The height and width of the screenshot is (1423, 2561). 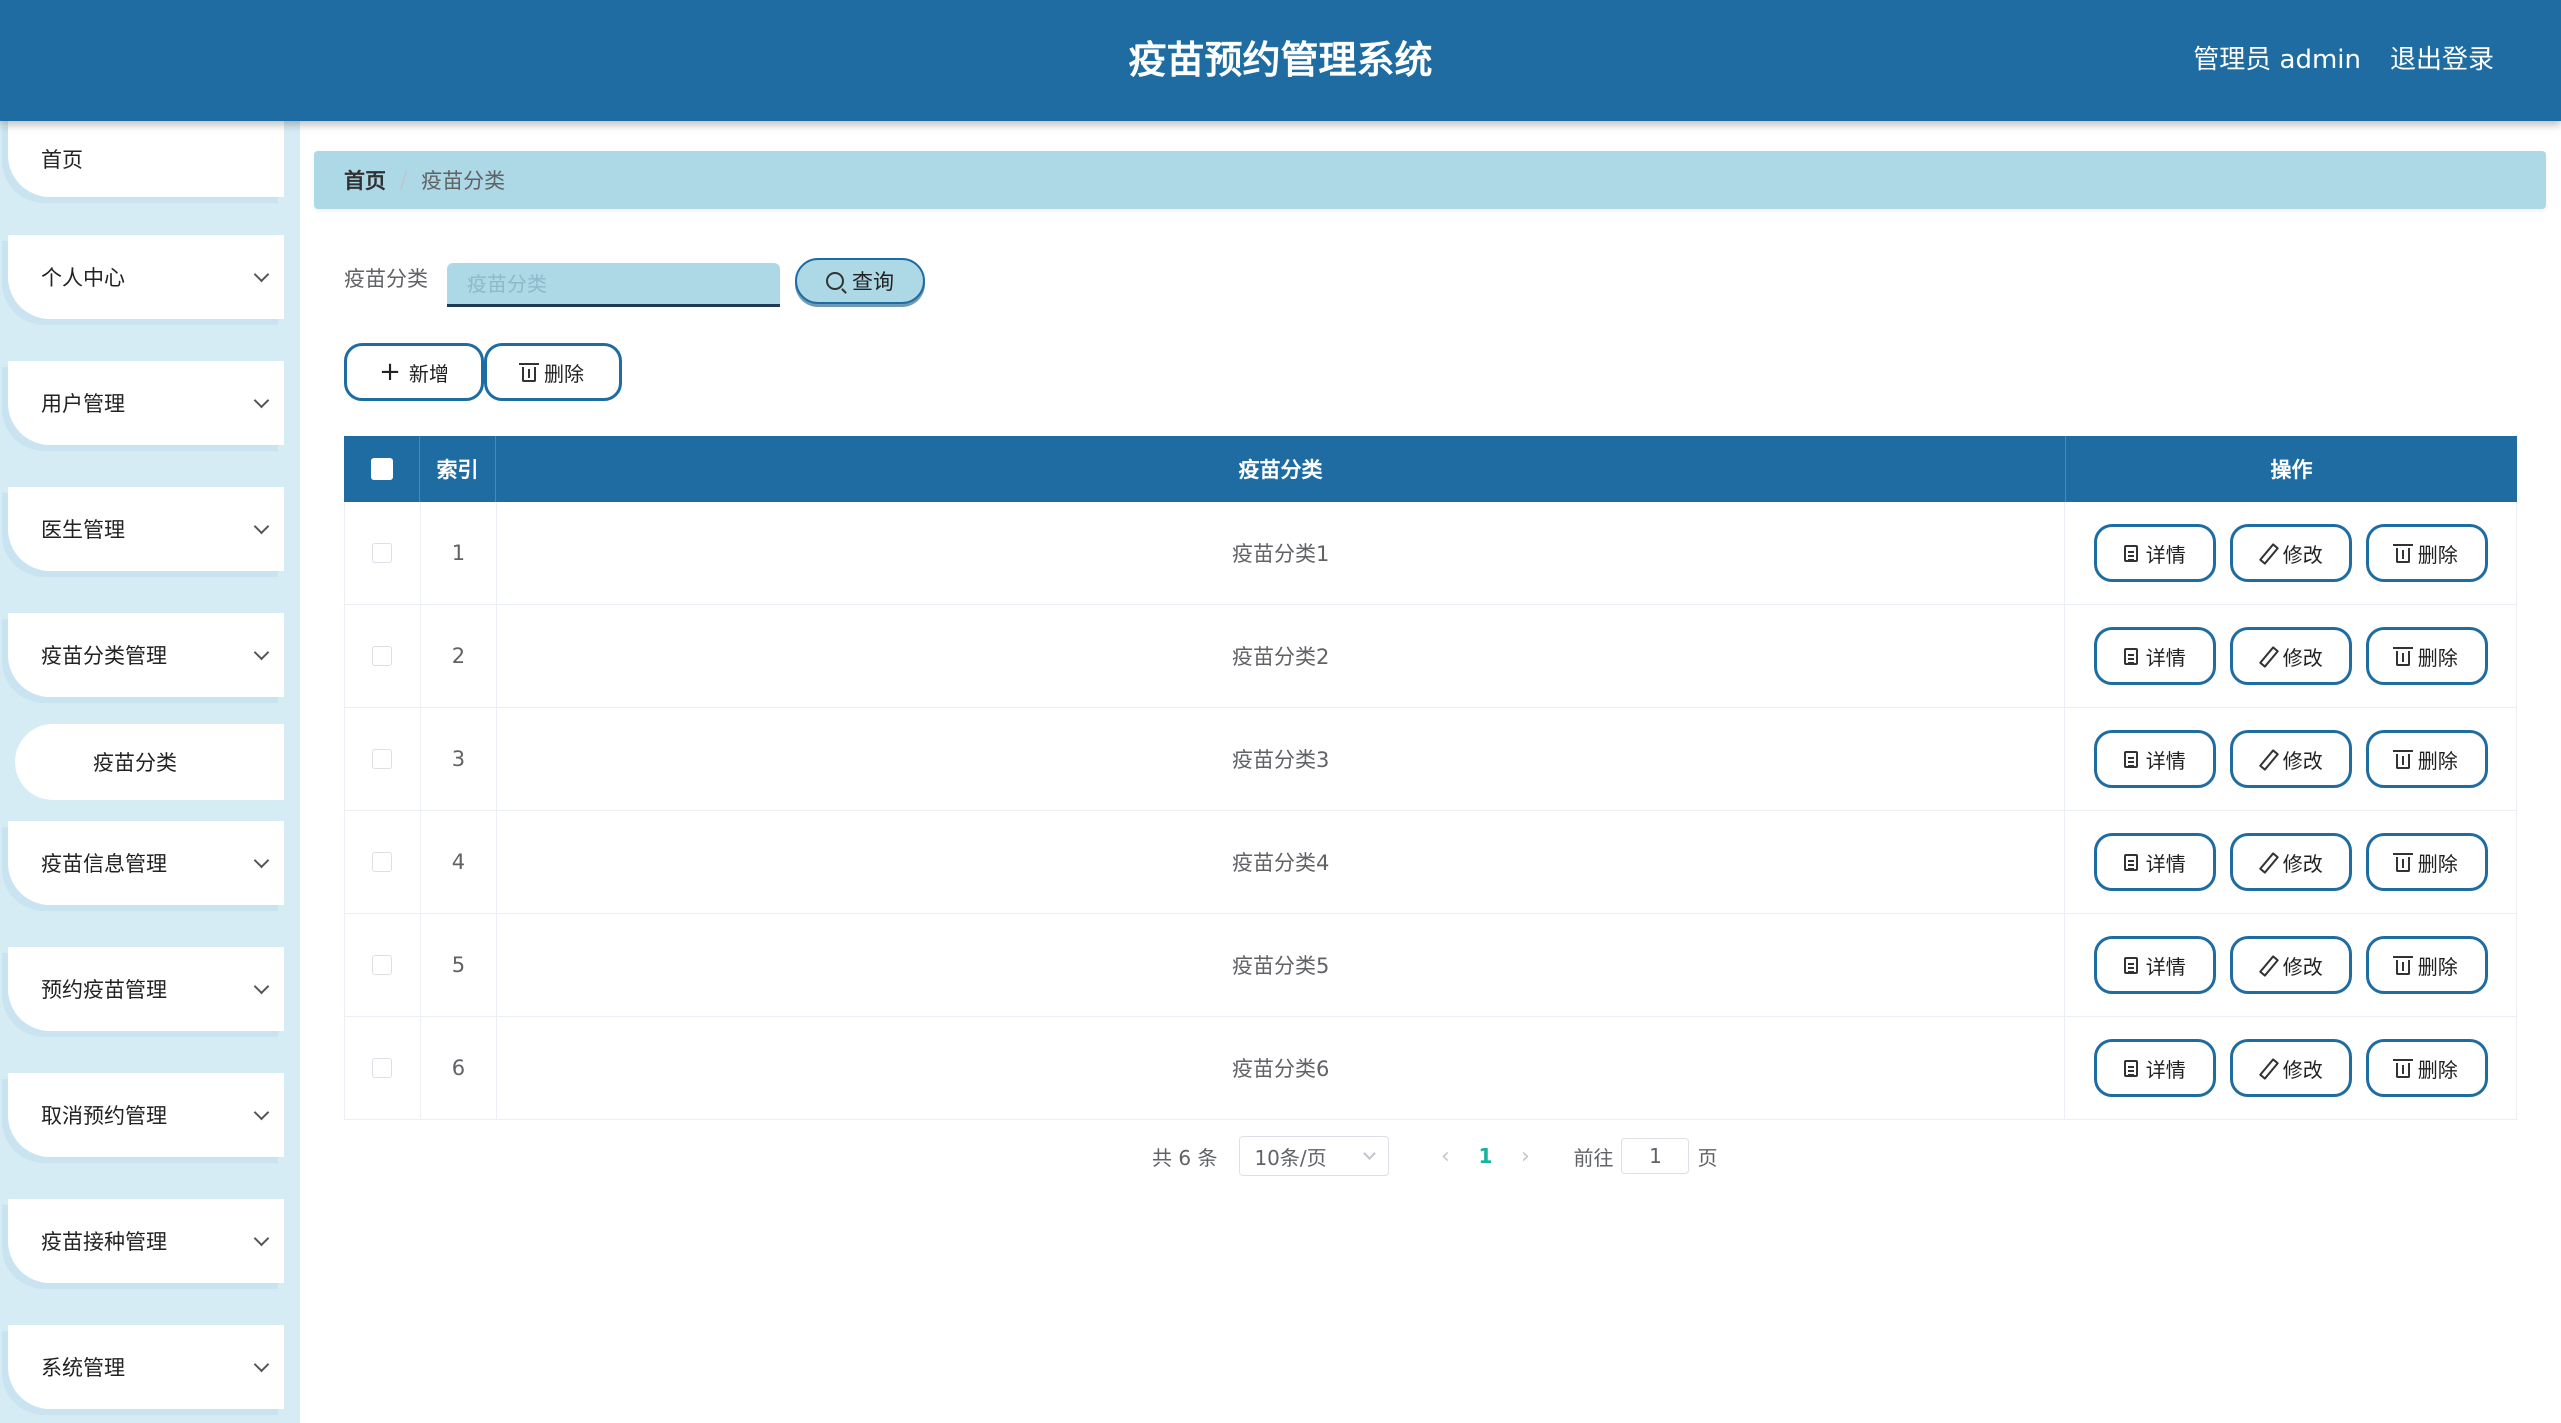 I want to click on search-icon, so click(x=835, y=281).